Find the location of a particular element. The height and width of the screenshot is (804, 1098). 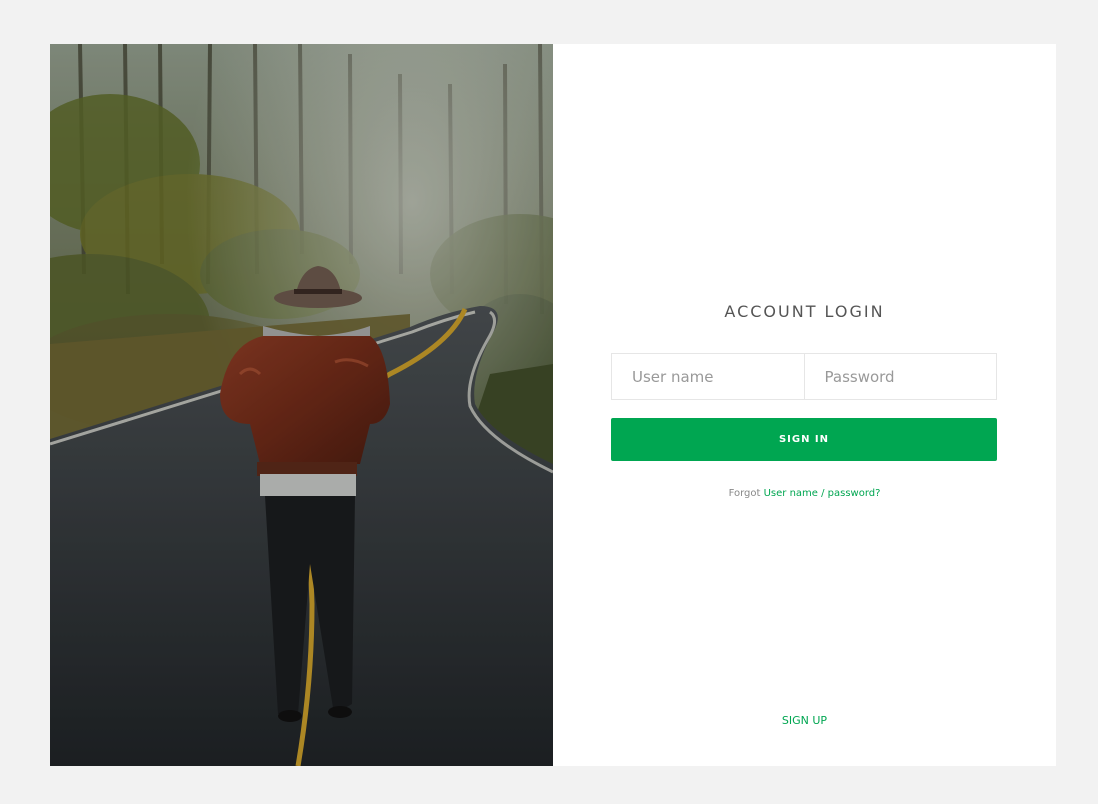

username-input is located at coordinates (708, 376).